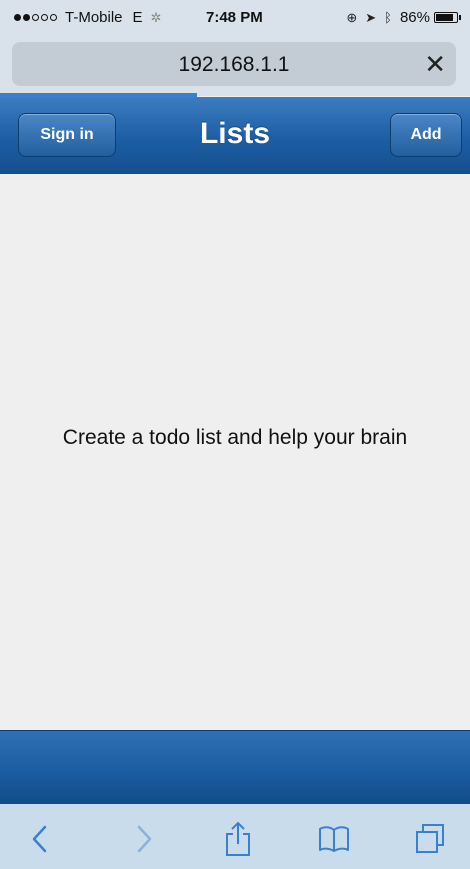 The height and width of the screenshot is (869, 470). What do you see at coordinates (156, 17) in the screenshot?
I see `activity-icon: ✲` at bounding box center [156, 17].